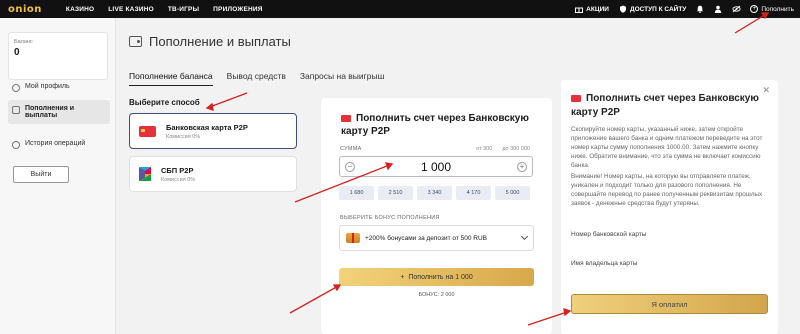 The width and height of the screenshot is (800, 334). I want to click on bell-icon, so click(700, 9).